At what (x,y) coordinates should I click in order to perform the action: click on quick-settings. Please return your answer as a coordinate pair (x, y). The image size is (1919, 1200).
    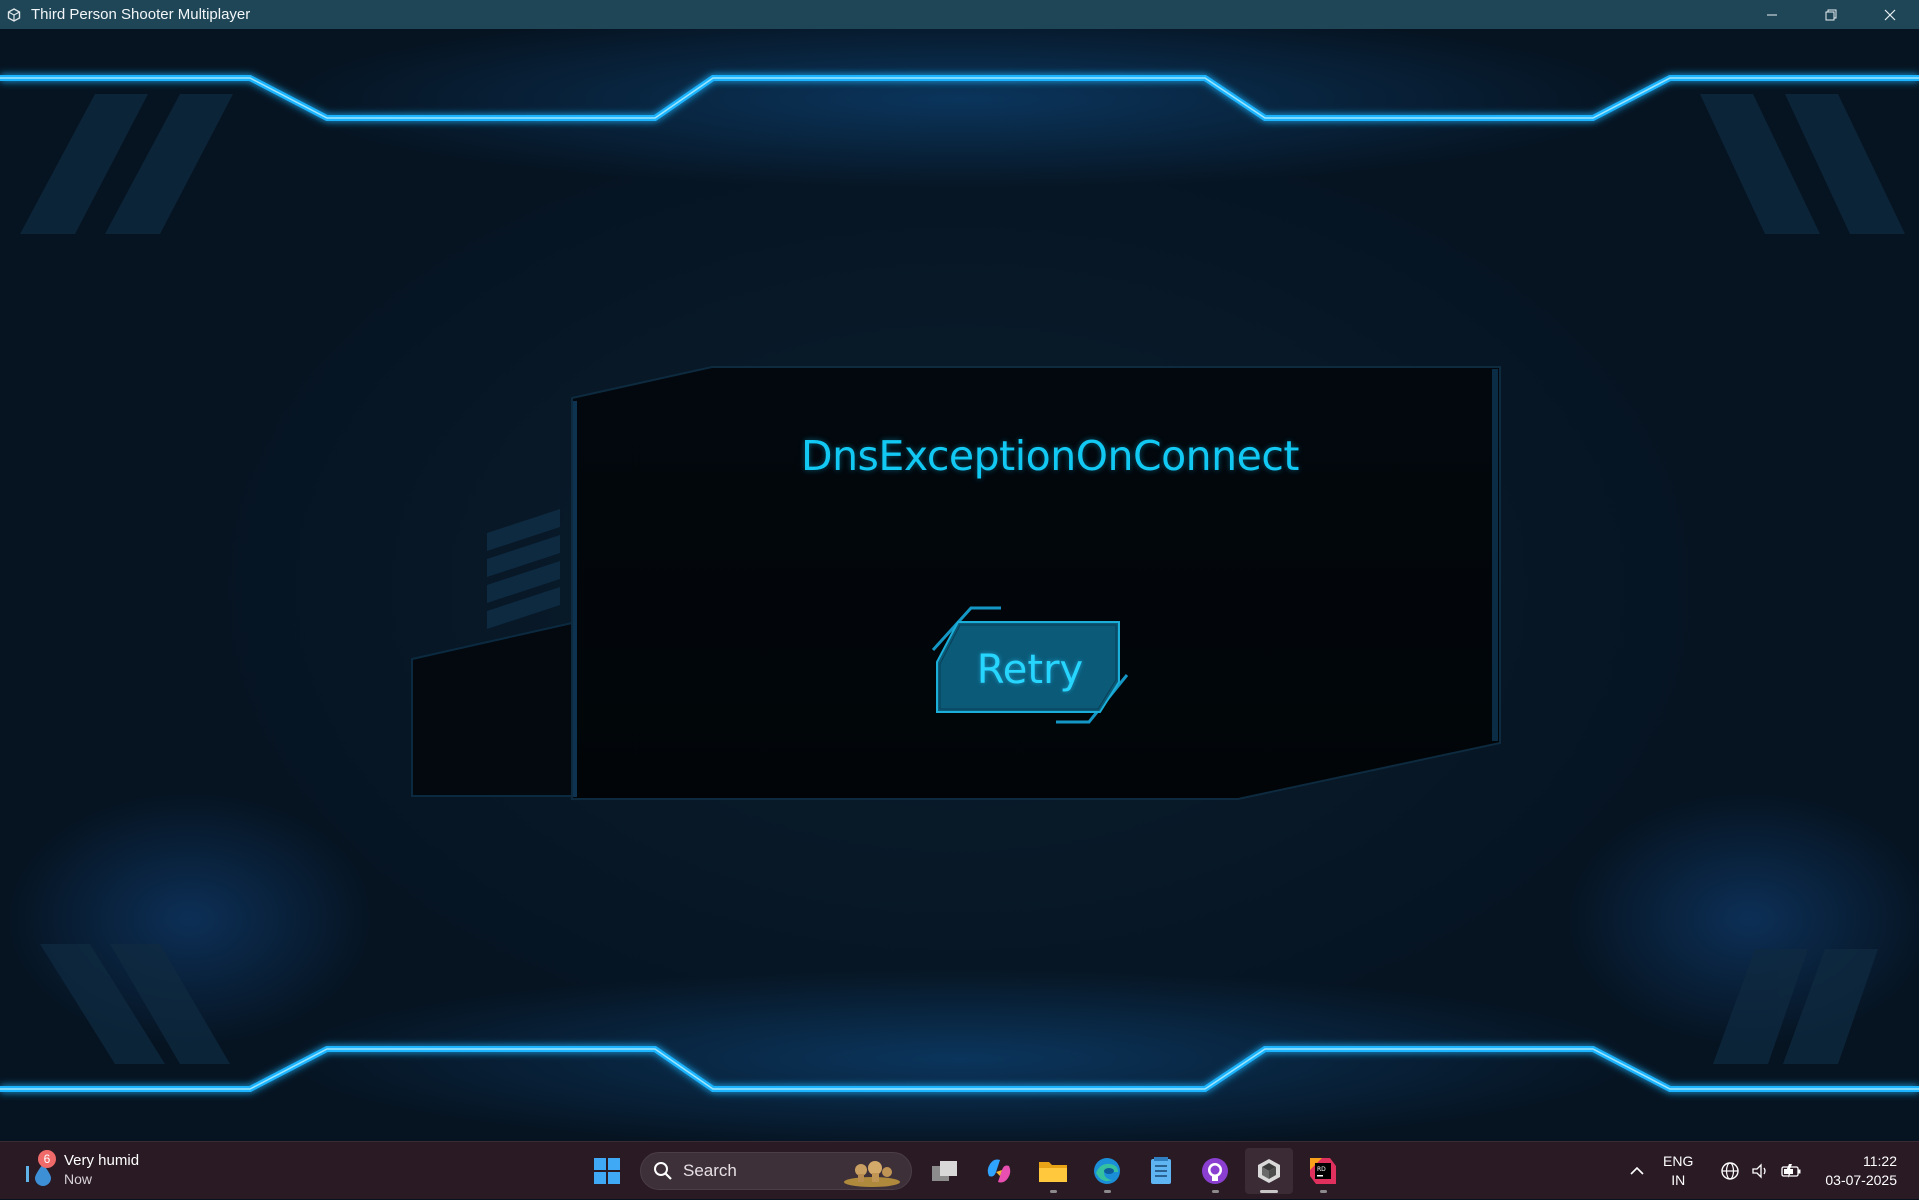
    Looking at the image, I should click on (1761, 1171).